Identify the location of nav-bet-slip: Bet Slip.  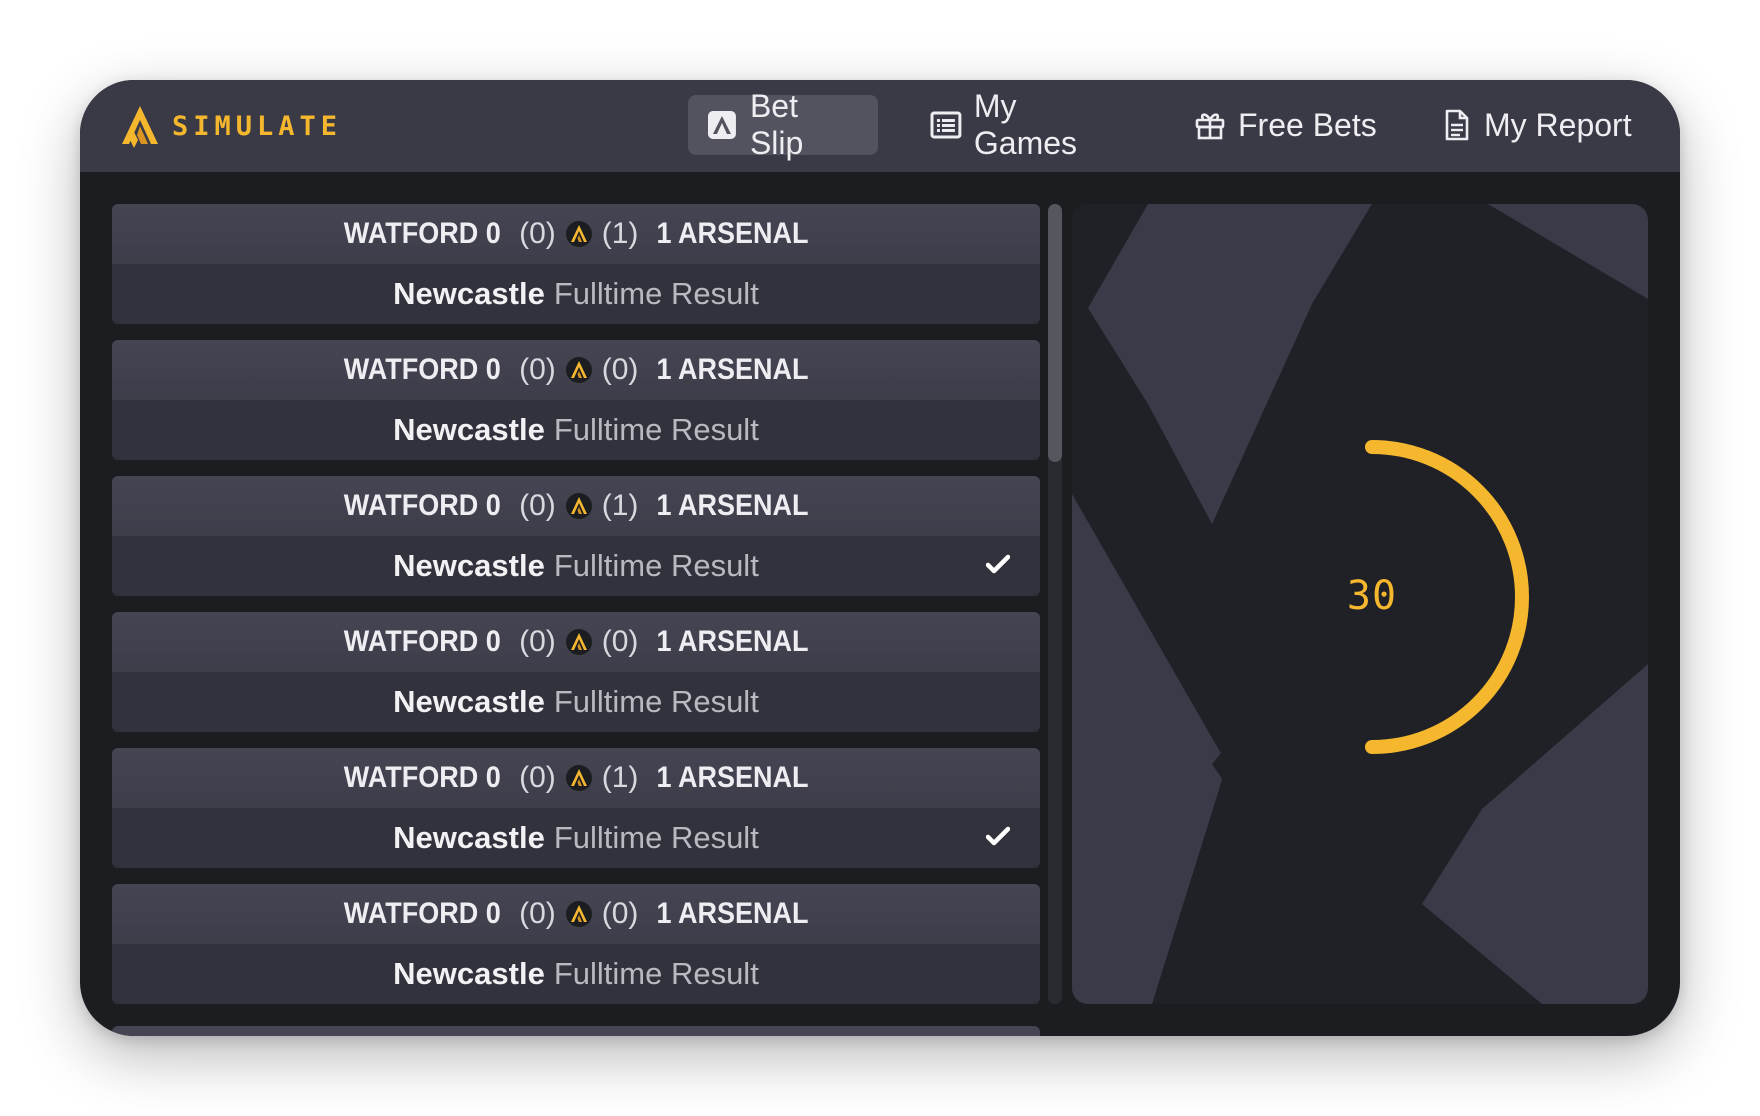
(783, 124).